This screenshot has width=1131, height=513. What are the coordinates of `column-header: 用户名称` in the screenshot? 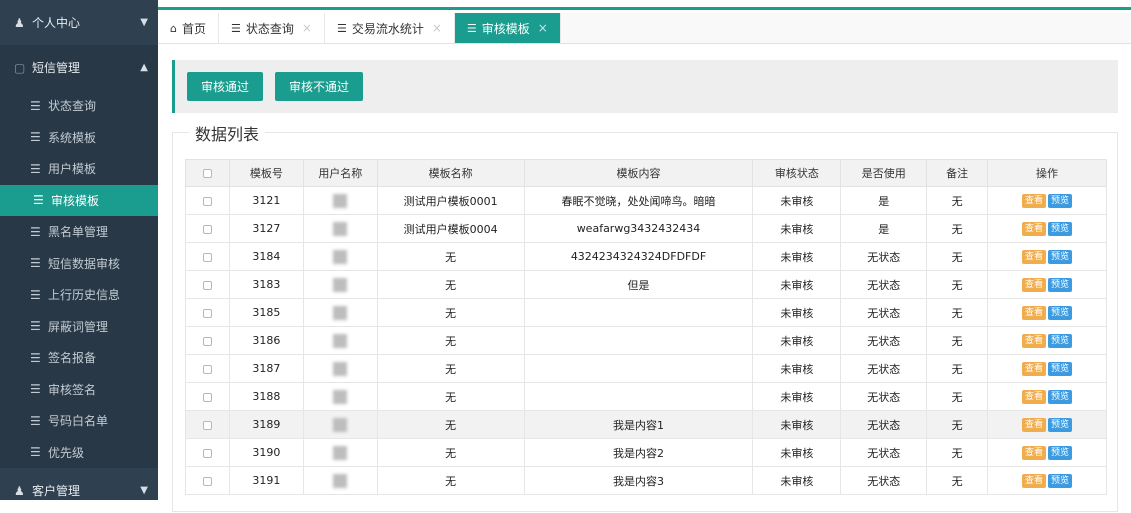 It's located at (340, 173).